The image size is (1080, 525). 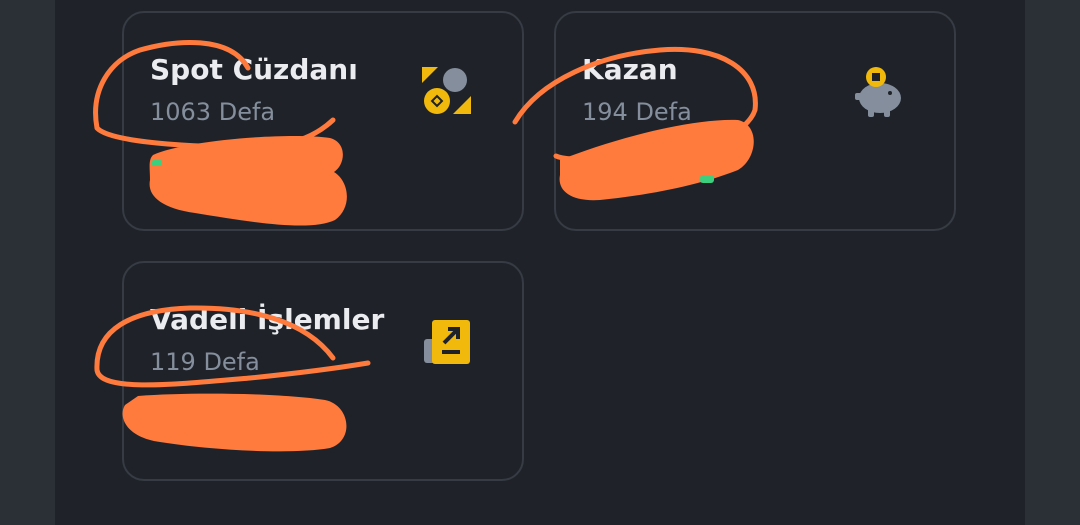 What do you see at coordinates (447, 92) in the screenshot?
I see `spot-wallet-icon` at bounding box center [447, 92].